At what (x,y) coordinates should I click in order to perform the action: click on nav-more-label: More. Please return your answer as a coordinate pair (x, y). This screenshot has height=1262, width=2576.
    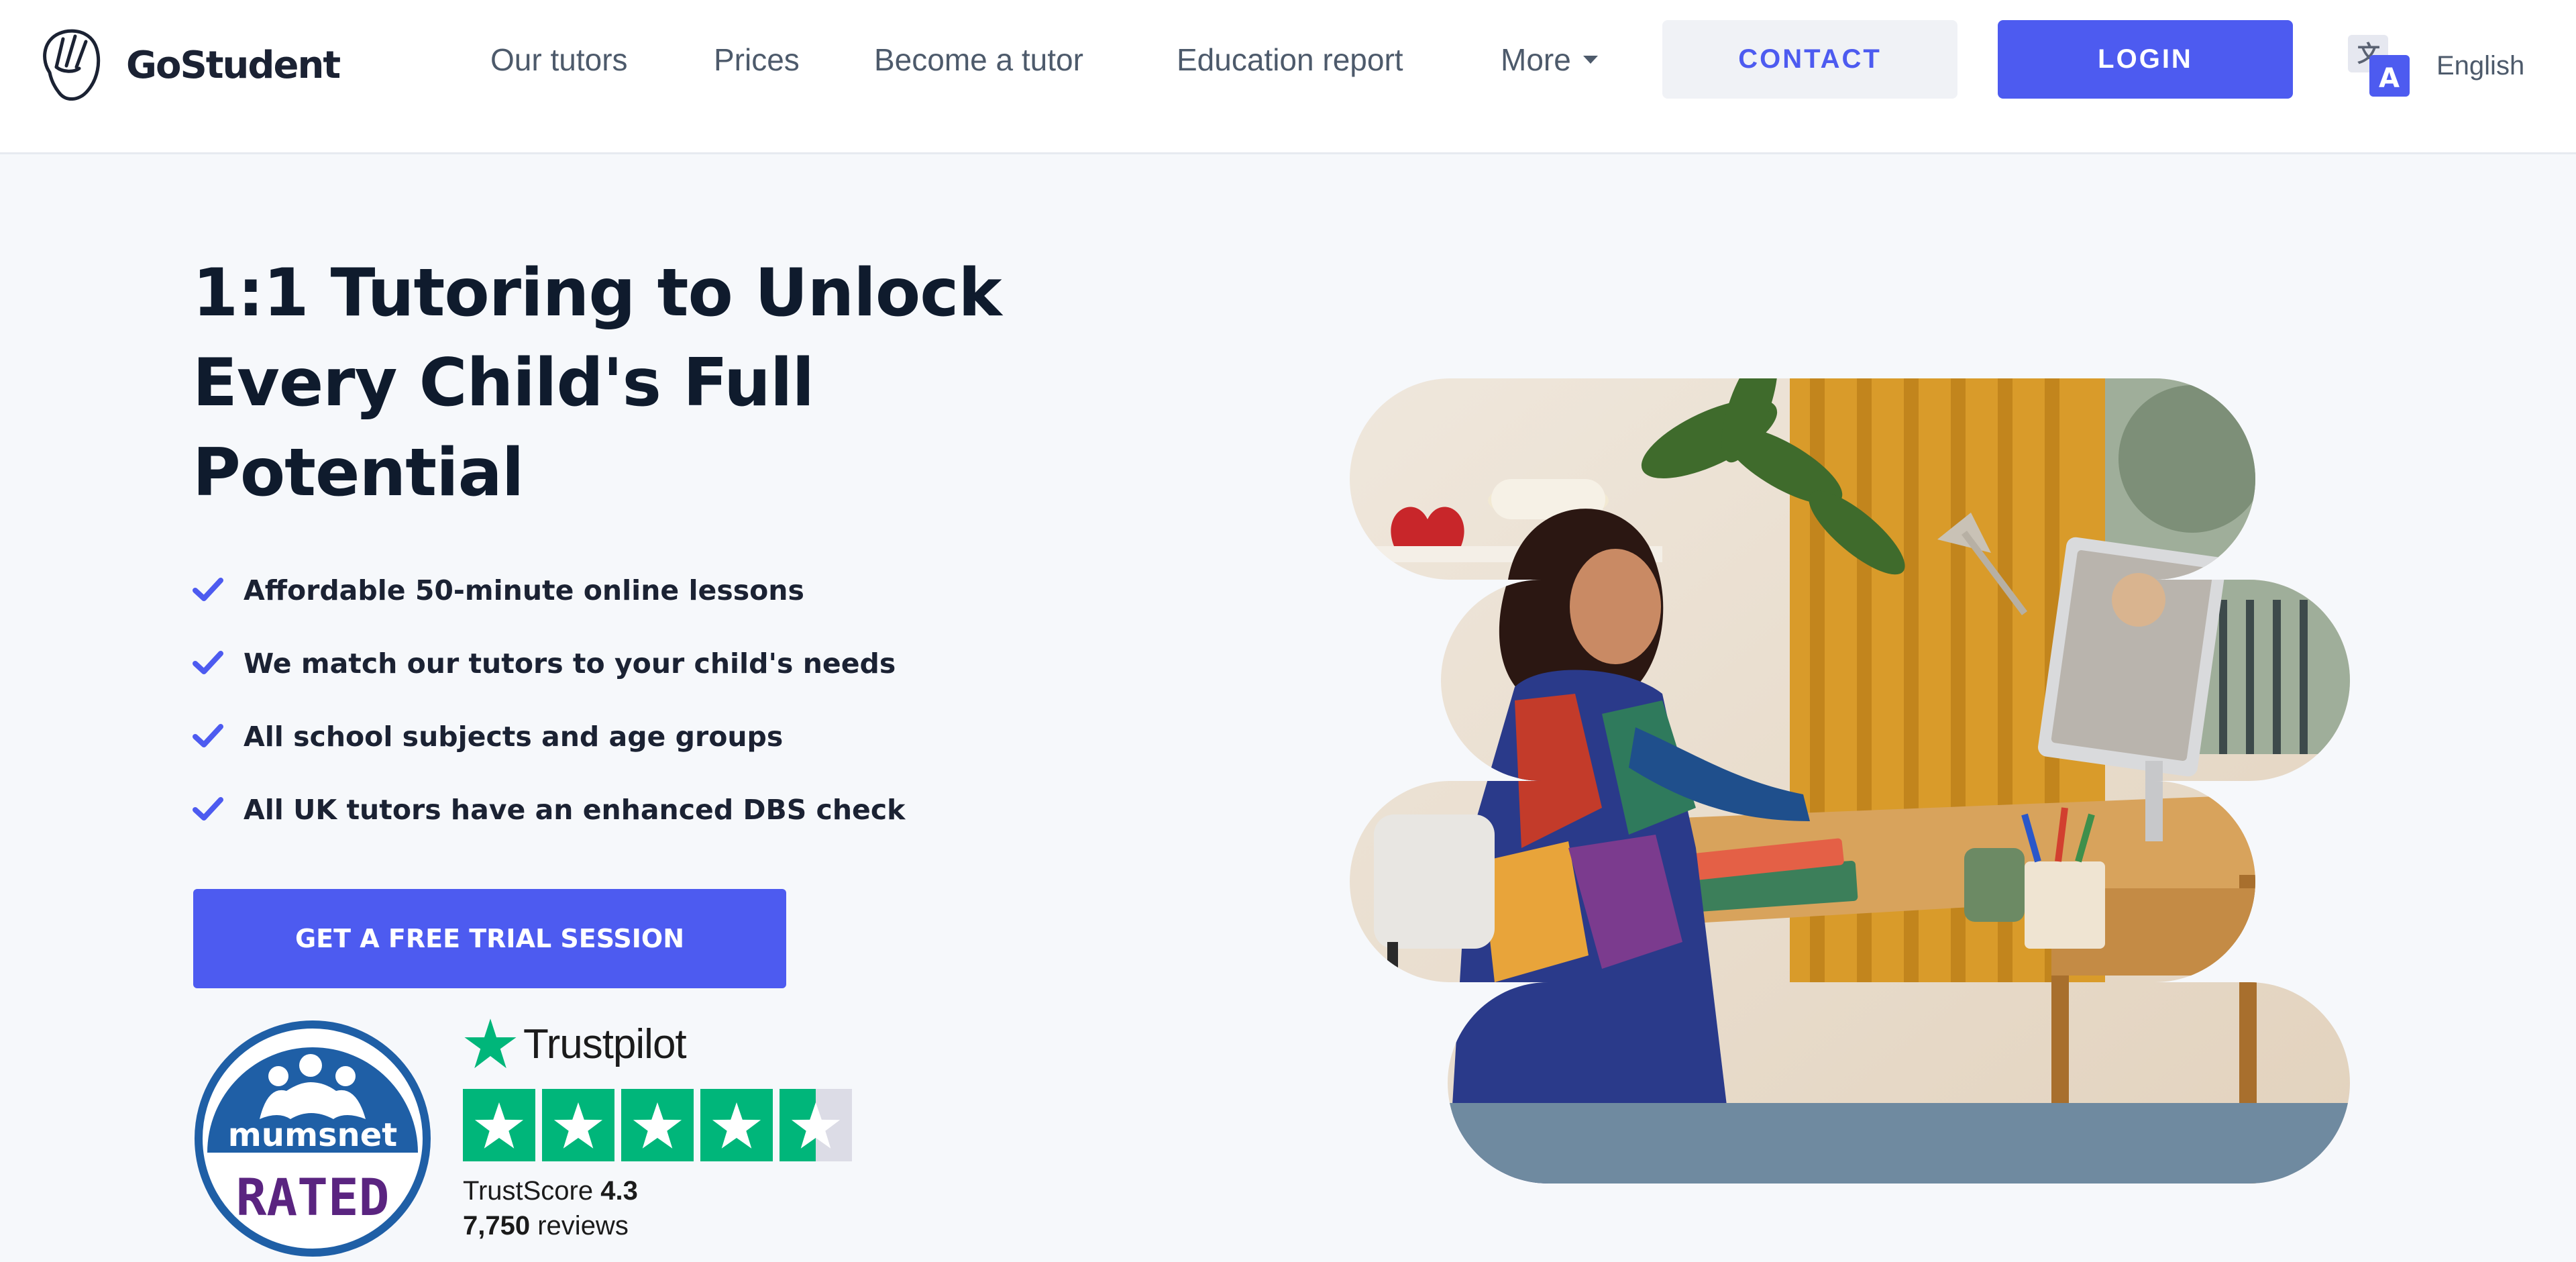
    Looking at the image, I should click on (1536, 59).